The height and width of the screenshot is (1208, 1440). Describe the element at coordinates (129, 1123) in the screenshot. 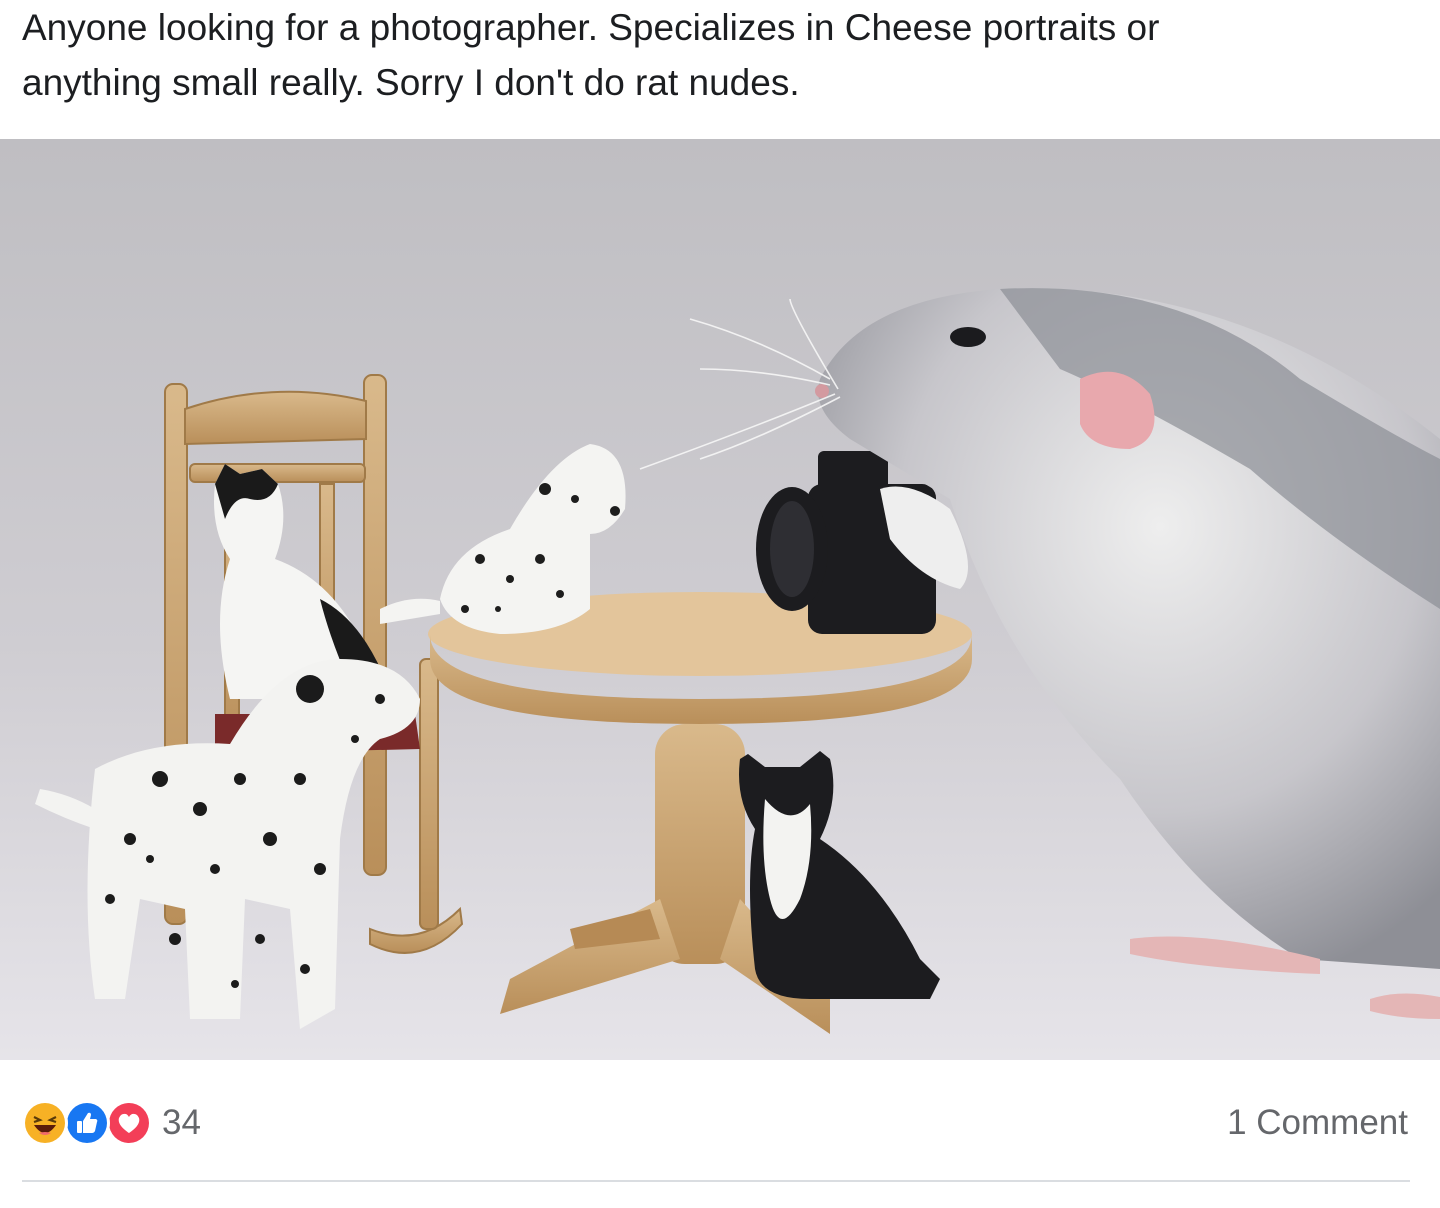

I see `love-icon` at that location.